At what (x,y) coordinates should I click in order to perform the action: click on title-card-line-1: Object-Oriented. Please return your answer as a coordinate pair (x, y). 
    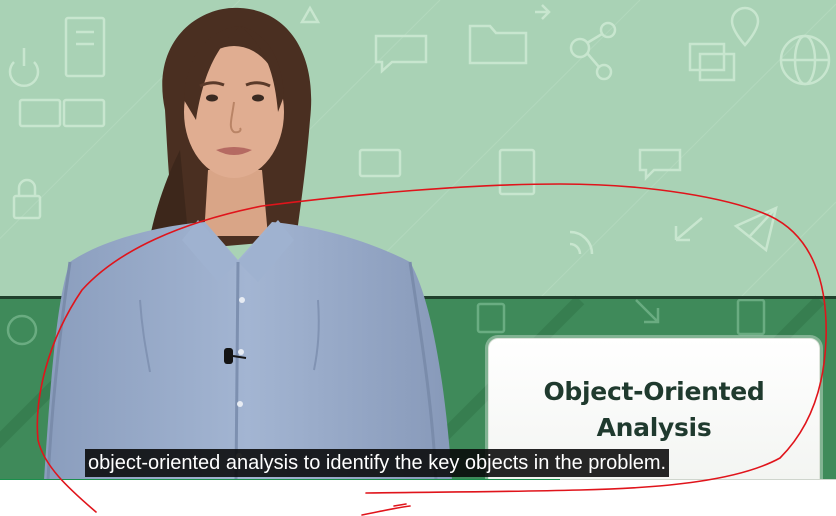
    Looking at the image, I should click on (654, 391).